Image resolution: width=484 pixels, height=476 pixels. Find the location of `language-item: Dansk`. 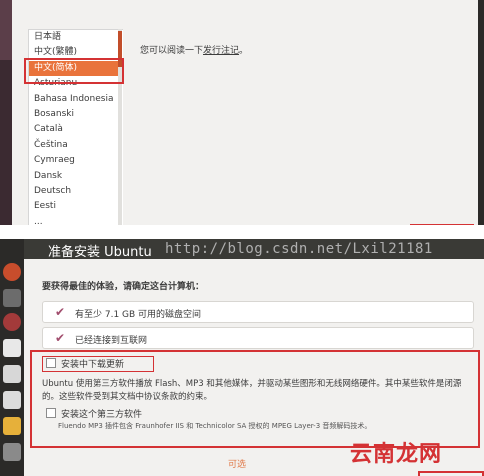

language-item: Dansk is located at coordinates (76, 176).